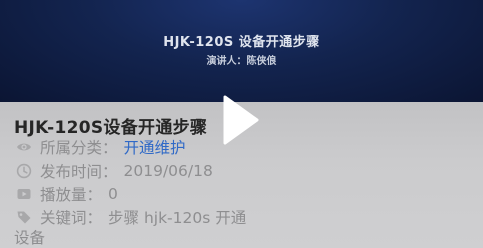 The height and width of the screenshot is (248, 483). I want to click on presenter-name: 陈侠俍, so click(261, 61).